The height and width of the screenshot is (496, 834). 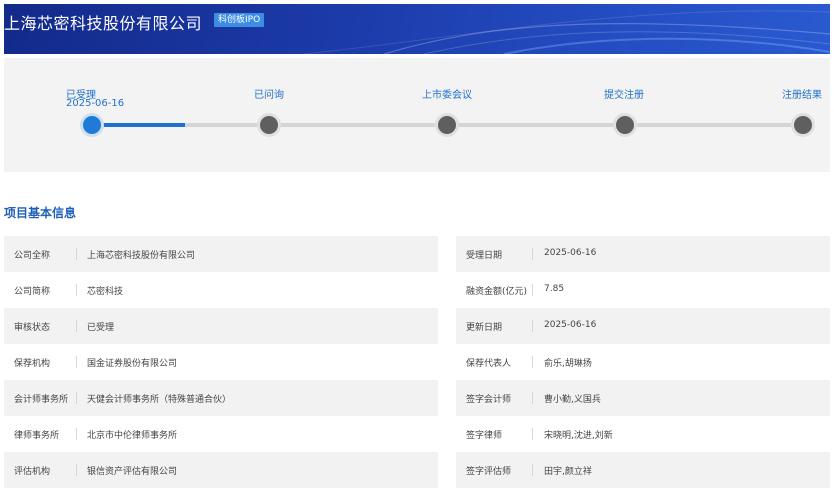 I want to click on info-label-review-status: 审核状态, so click(x=32, y=328).